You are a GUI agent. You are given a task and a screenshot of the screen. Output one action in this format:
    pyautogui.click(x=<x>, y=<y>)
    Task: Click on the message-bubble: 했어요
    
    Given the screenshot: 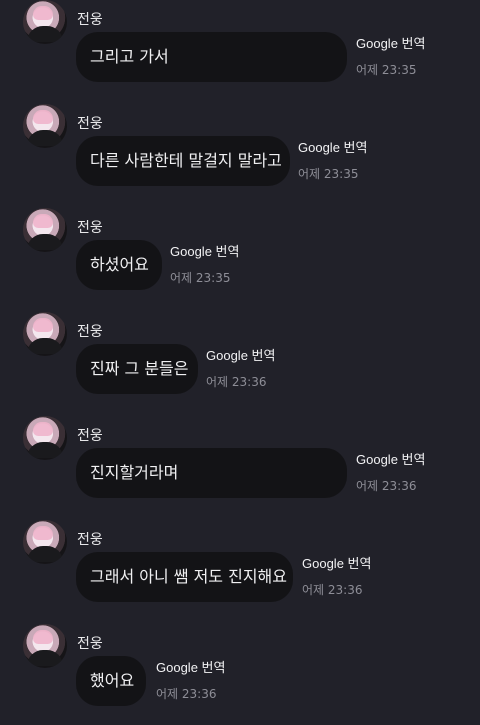 What is the action you would take?
    pyautogui.click(x=111, y=681)
    